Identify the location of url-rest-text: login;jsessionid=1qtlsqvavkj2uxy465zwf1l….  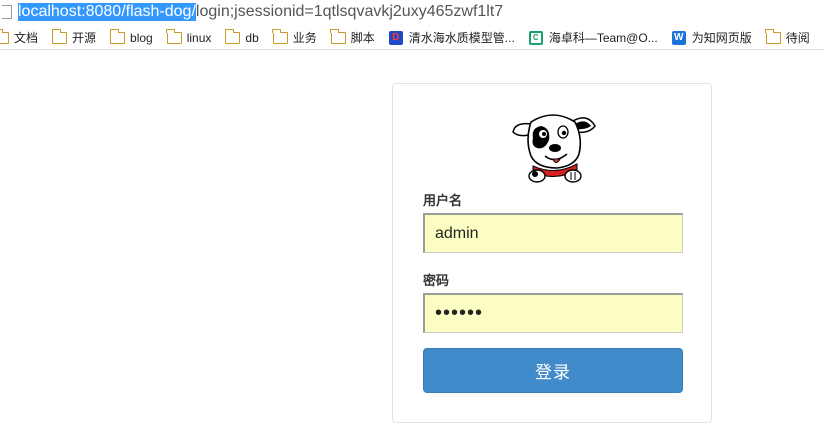
(349, 11).